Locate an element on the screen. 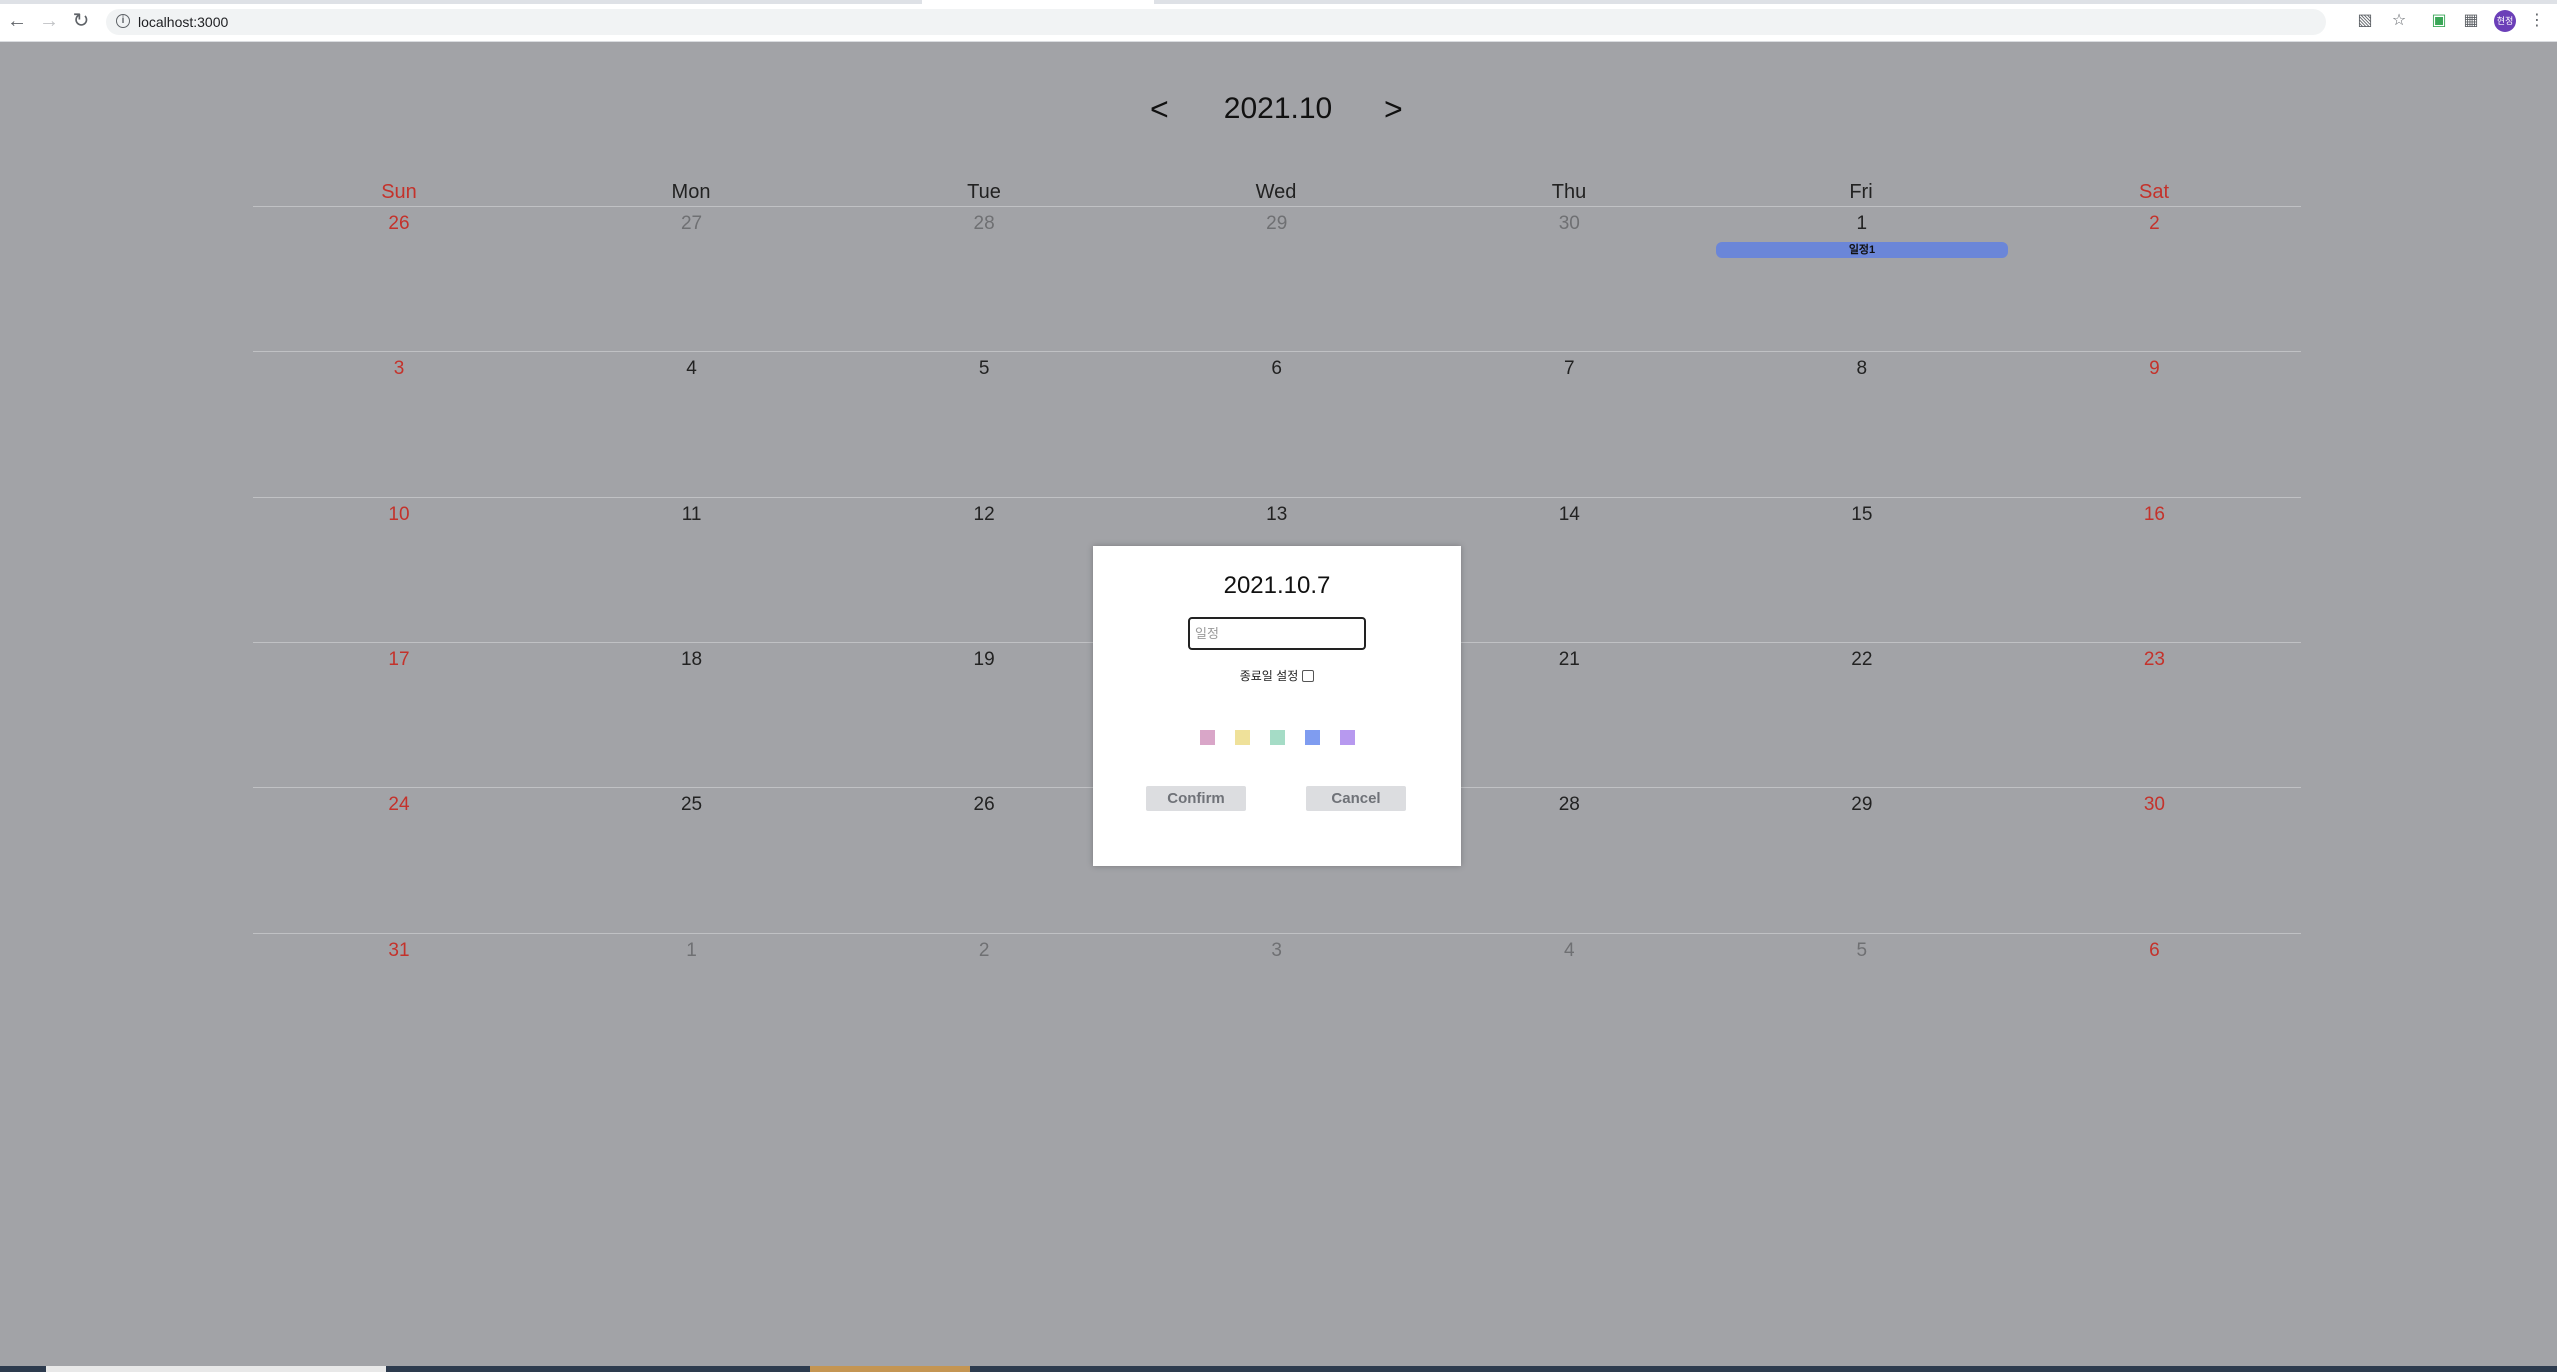 This screenshot has height=1372, width=2557. next-month-button: > is located at coordinates (1393, 109).